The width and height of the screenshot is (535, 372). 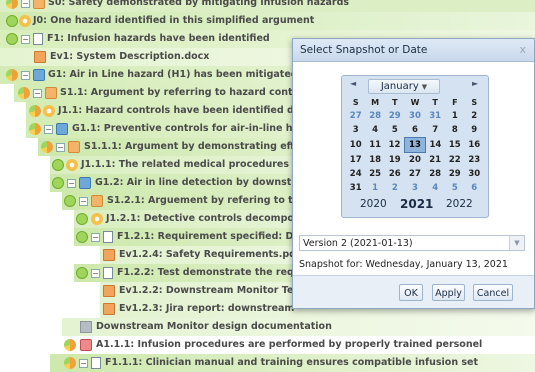 What do you see at coordinates (474, 102) in the screenshot?
I see `weekday-label: S` at bounding box center [474, 102].